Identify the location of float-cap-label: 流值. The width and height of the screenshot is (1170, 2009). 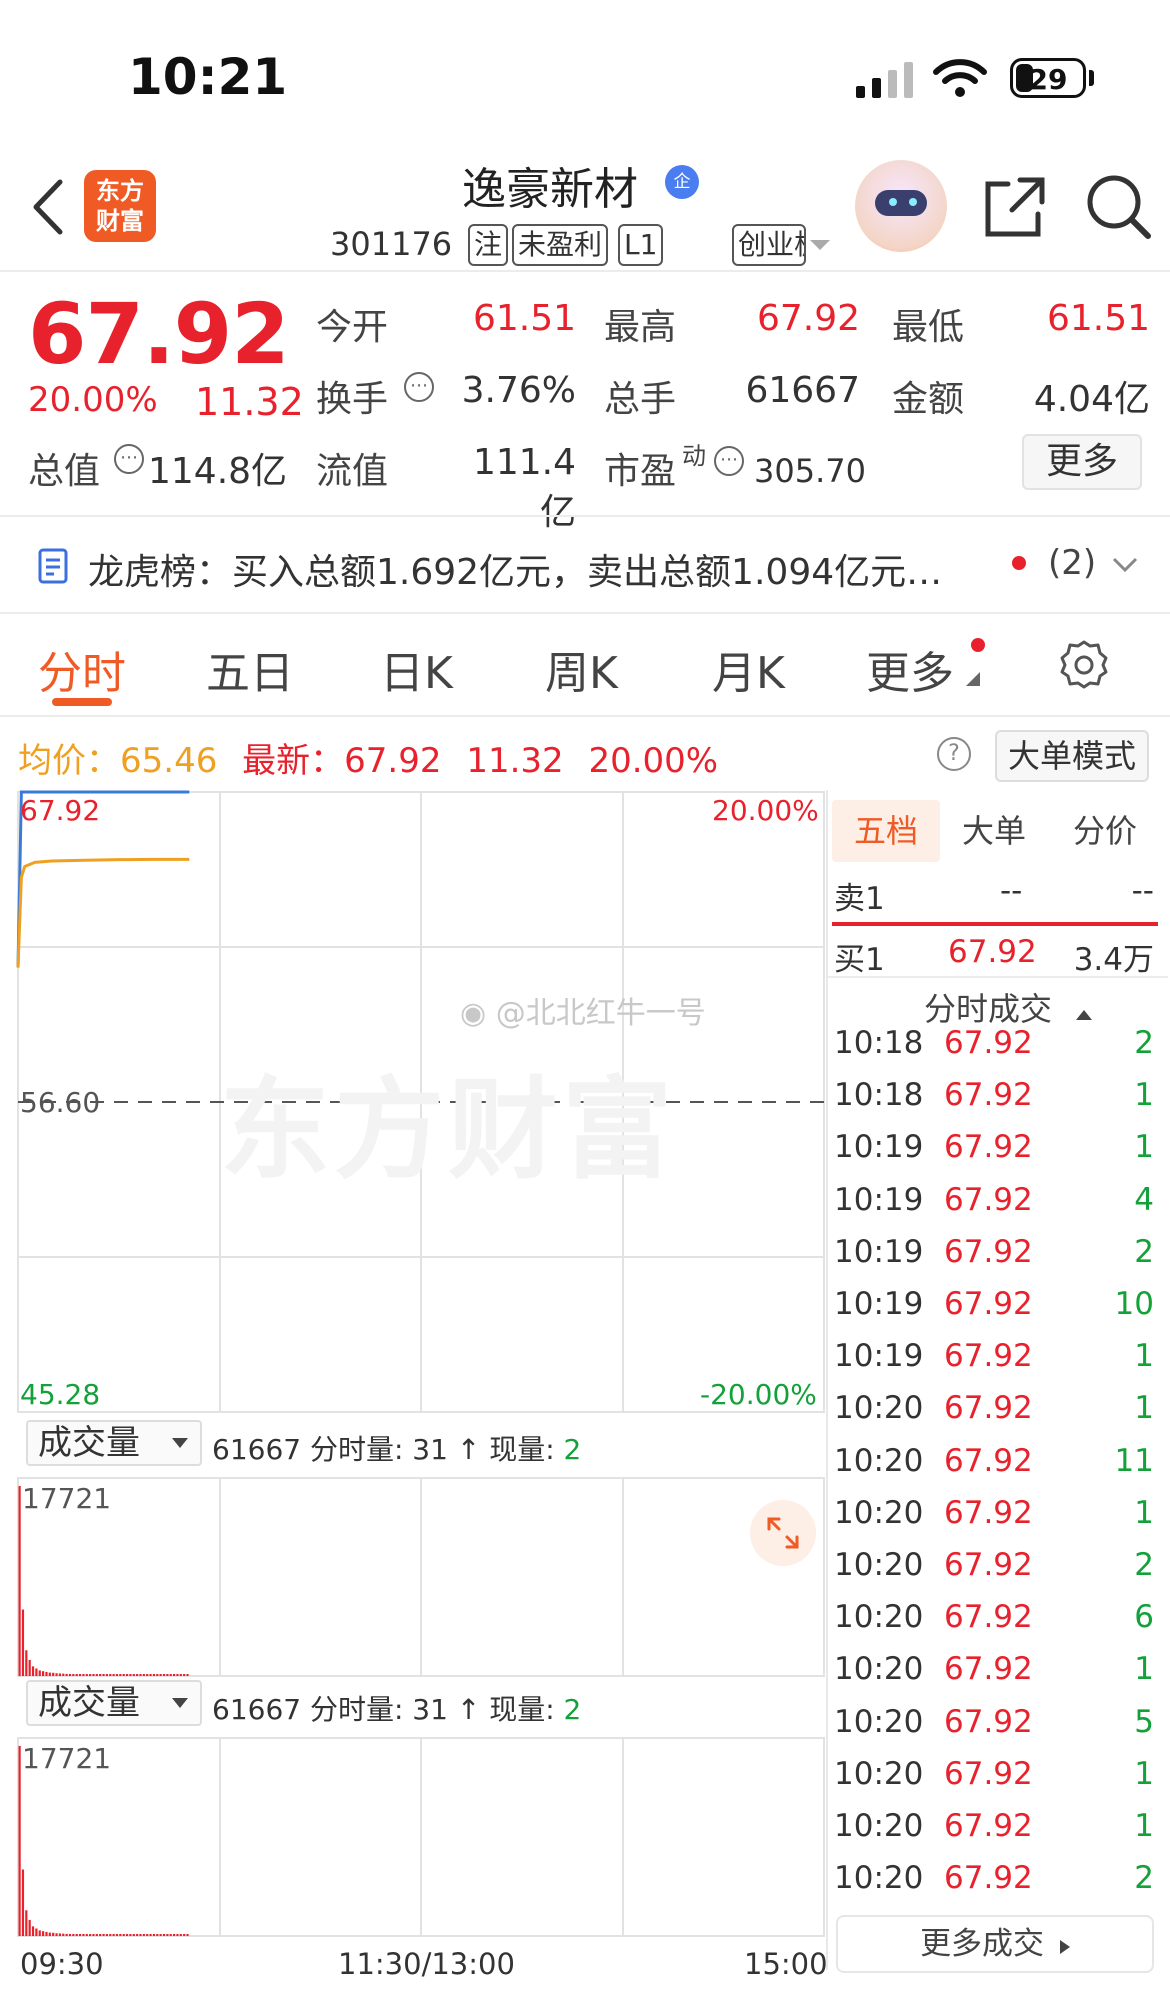
(352, 471).